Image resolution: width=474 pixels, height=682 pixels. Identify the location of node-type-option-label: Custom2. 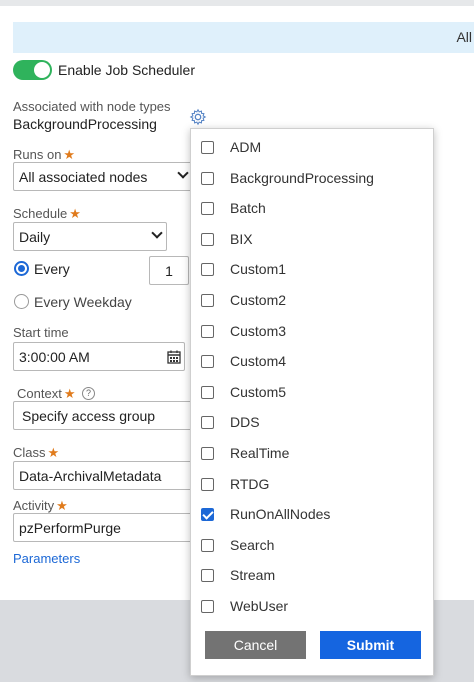
(258, 300).